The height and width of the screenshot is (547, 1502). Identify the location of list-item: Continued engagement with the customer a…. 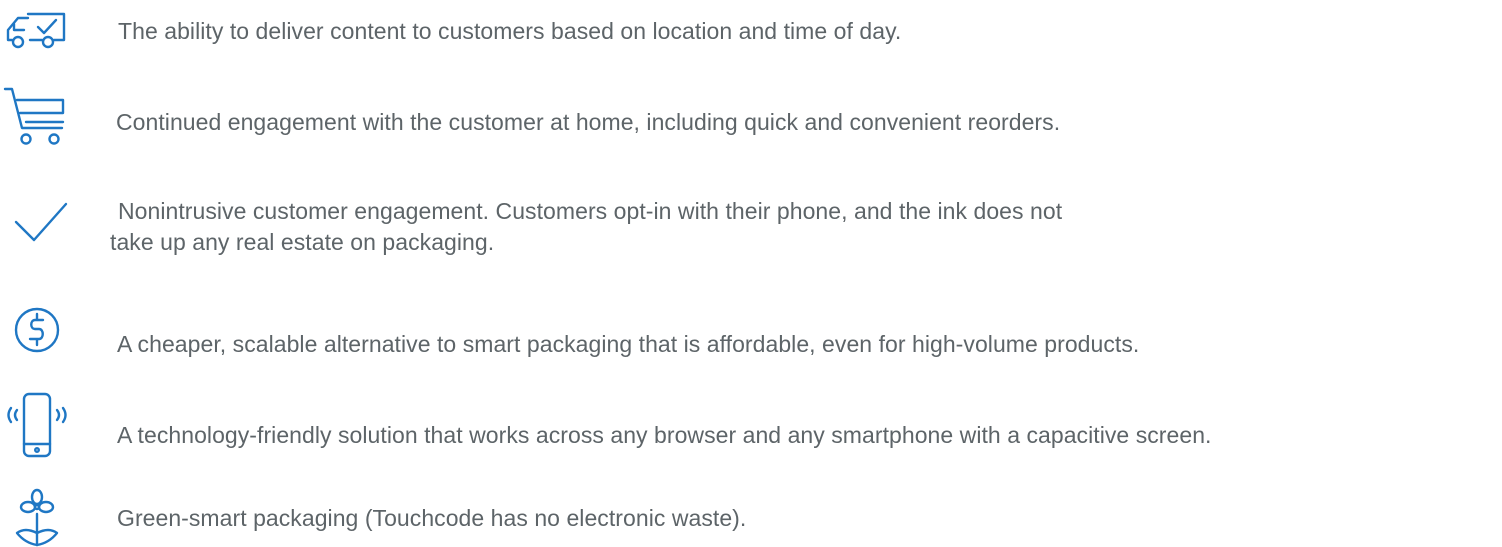
(751, 117).